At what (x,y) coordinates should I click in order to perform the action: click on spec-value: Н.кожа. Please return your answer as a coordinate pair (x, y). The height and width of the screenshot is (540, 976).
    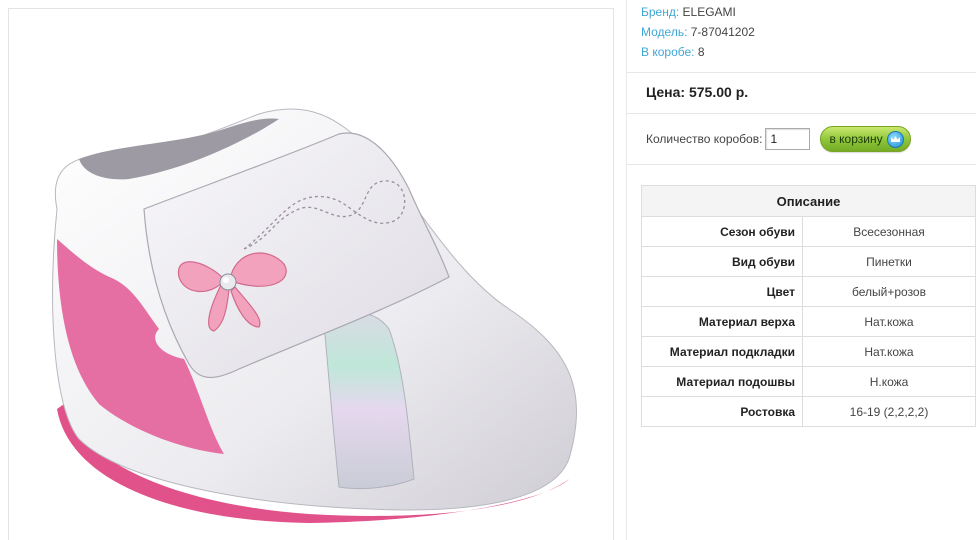
    Looking at the image, I should click on (889, 381).